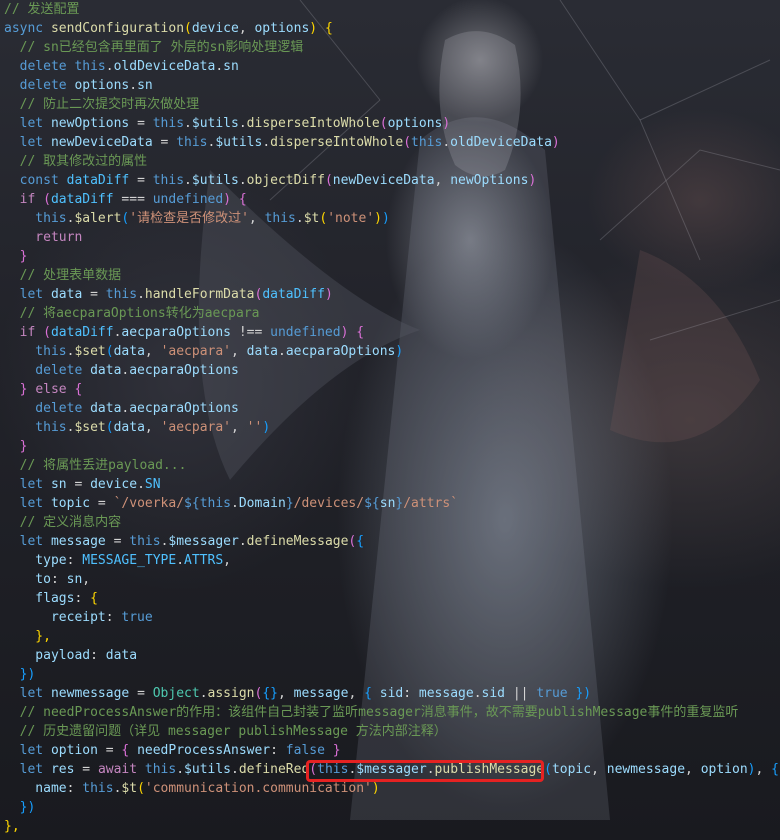 This screenshot has width=780, height=840. Describe the element at coordinates (258, 788) in the screenshot. I see `code-token: 'communication.communication'` at that location.